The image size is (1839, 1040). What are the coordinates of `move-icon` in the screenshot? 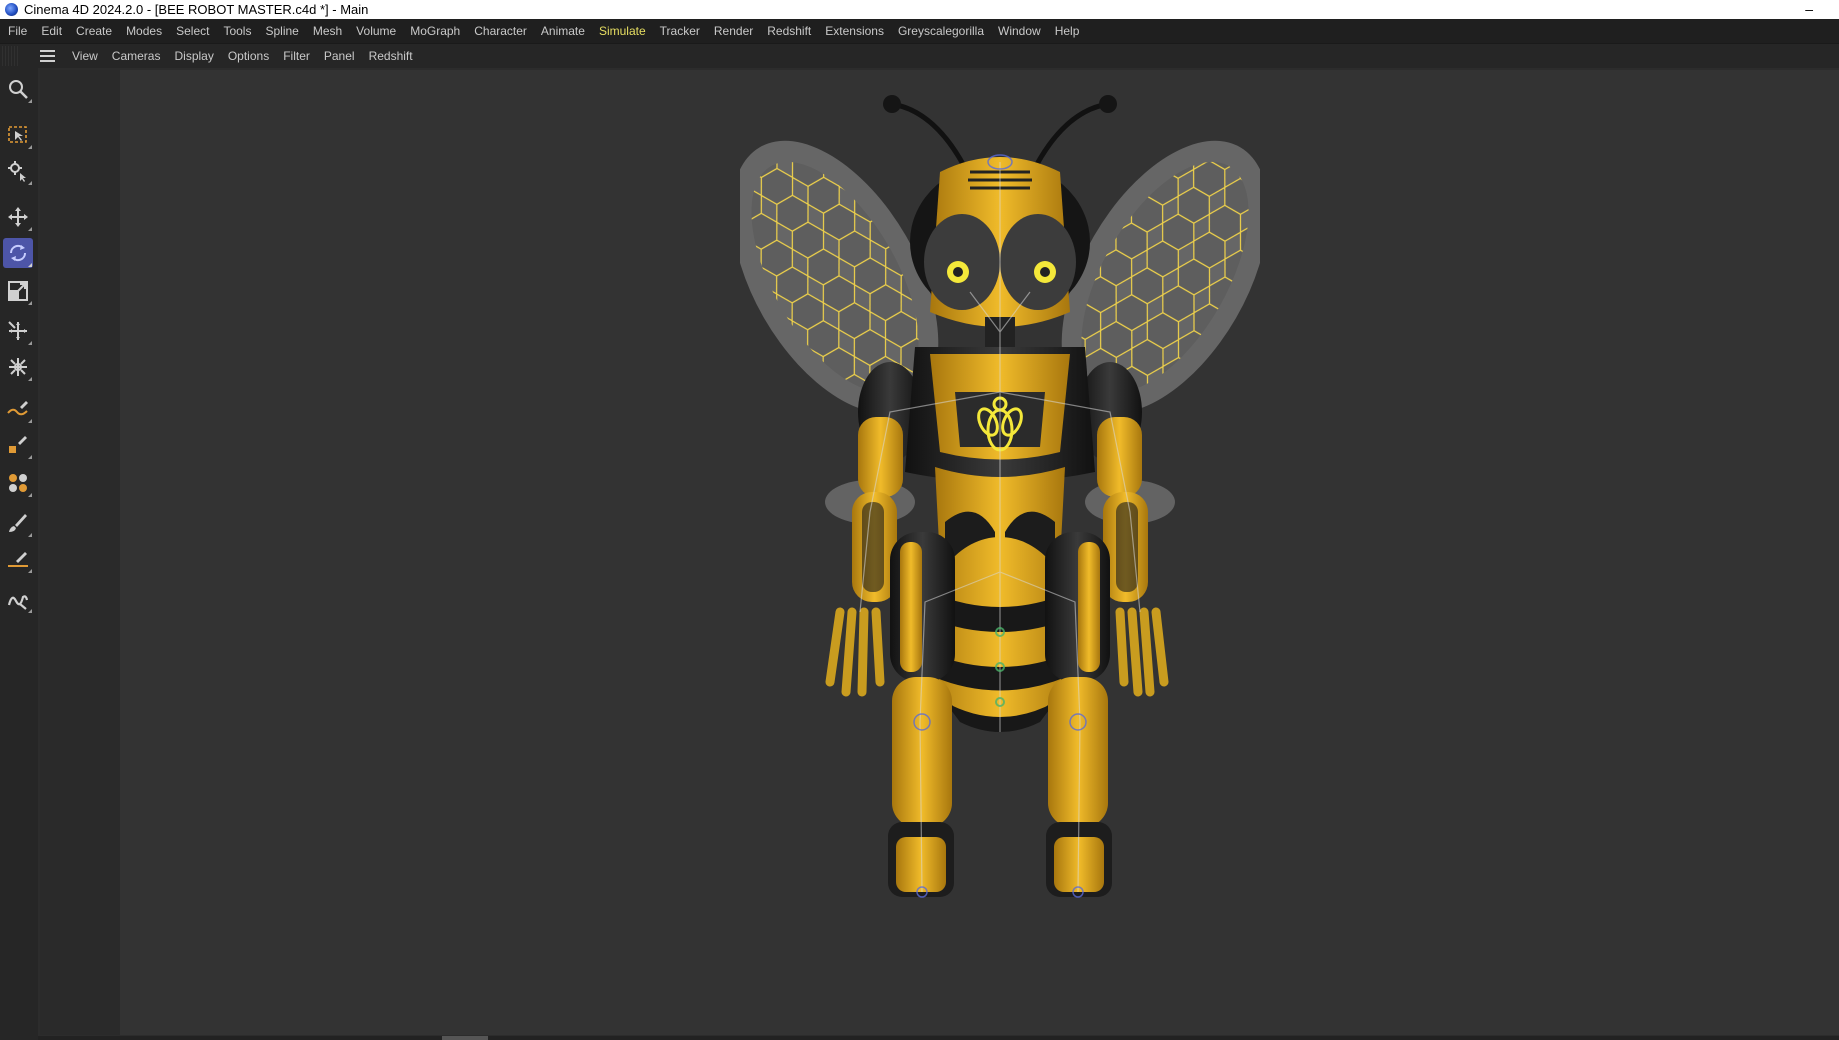 It's located at (18, 217).